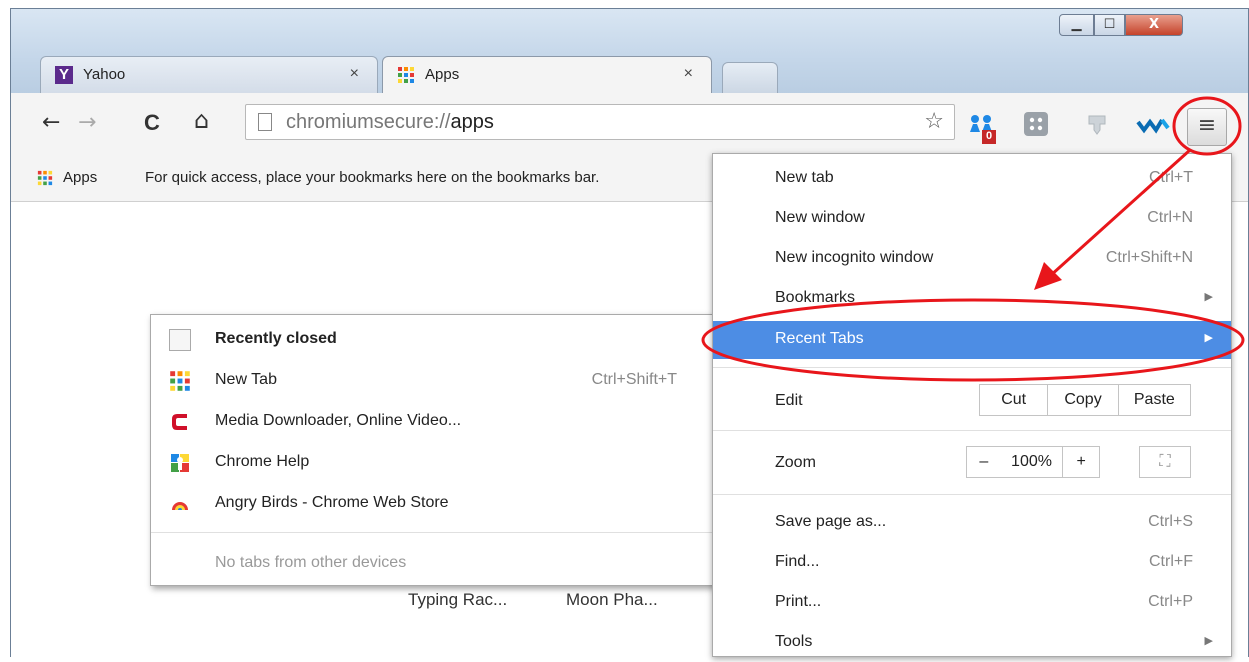 This screenshot has width=1249, height=662. What do you see at coordinates (1207, 126) in the screenshot?
I see `annotation-circle-menu-button` at bounding box center [1207, 126].